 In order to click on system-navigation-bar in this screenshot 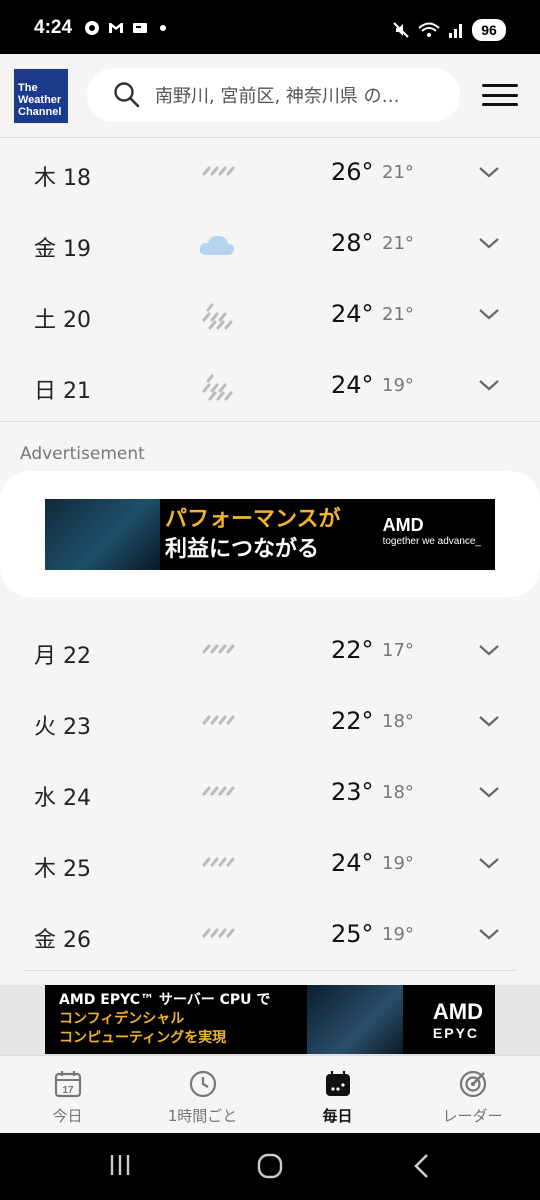, I will do `click(270, 1166)`.